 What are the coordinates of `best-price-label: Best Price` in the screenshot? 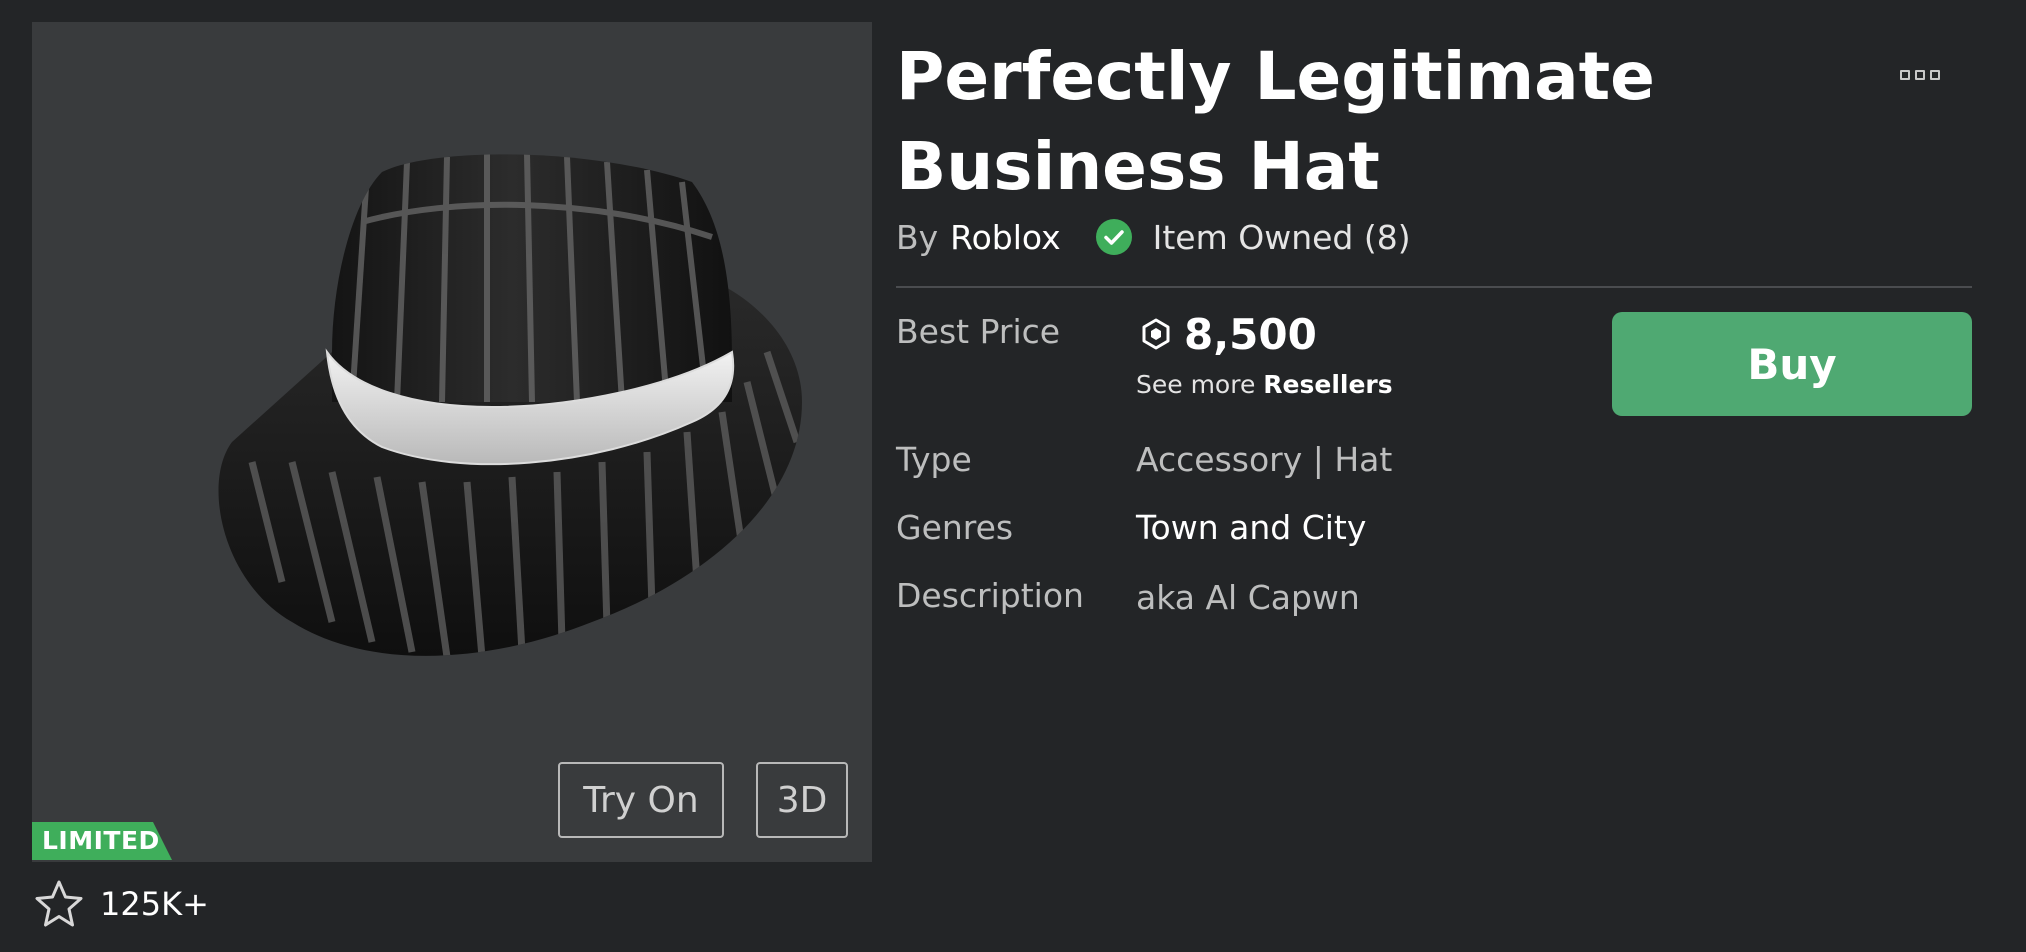 It's located at (978, 331).